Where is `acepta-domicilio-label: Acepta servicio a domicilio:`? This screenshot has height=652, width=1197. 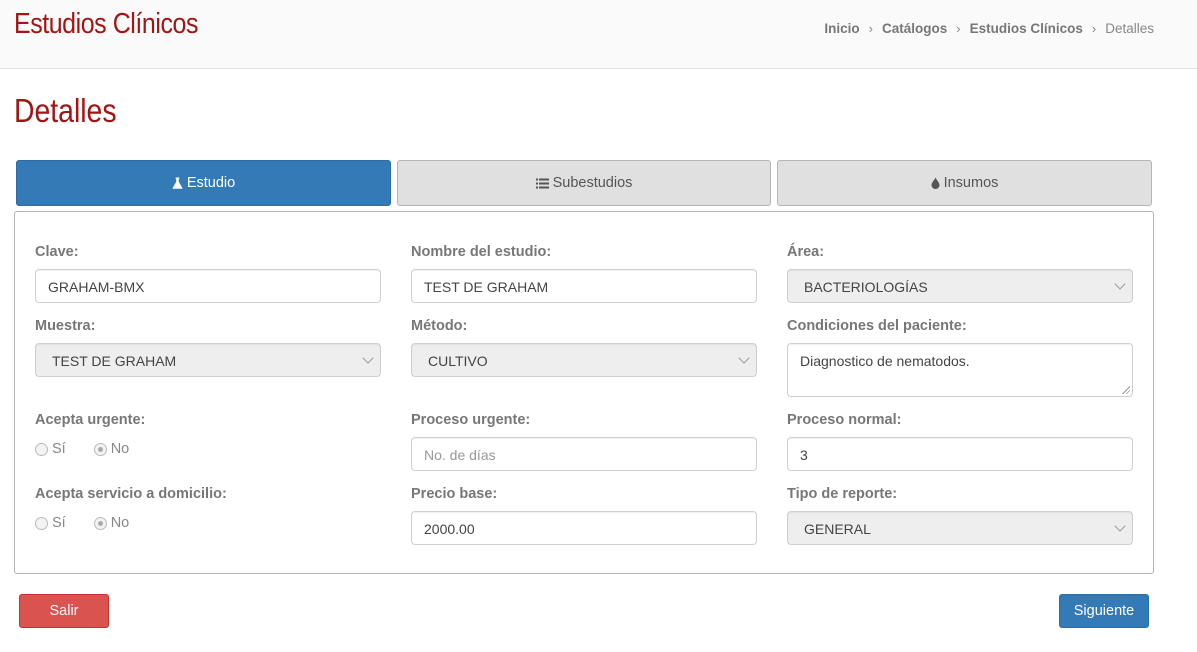
acepta-domicilio-label: Acepta servicio a domicilio: is located at coordinates (131, 494).